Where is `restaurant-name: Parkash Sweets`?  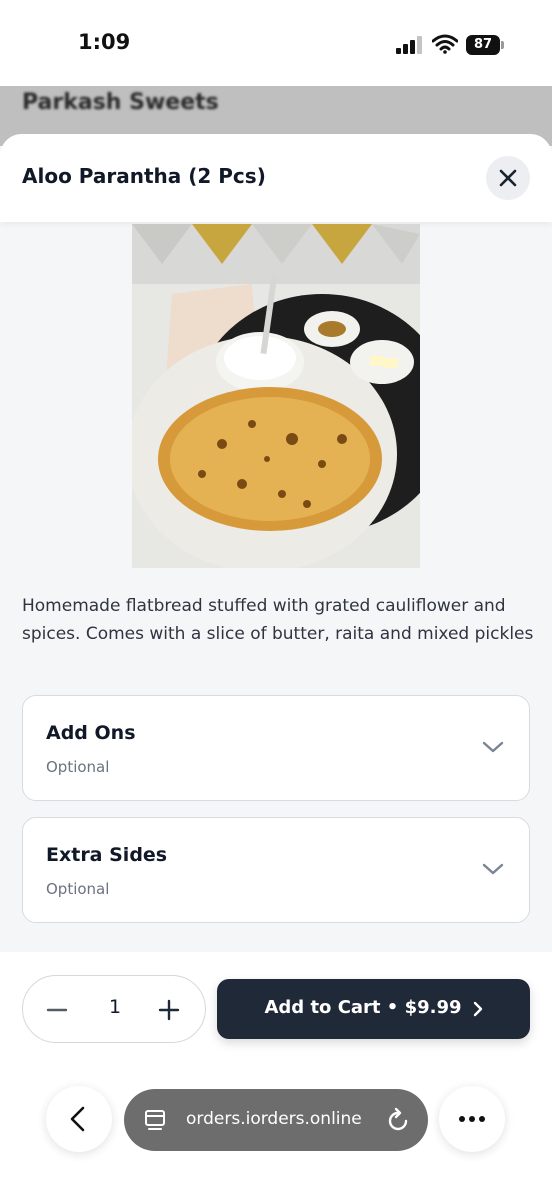 restaurant-name: Parkash Sweets is located at coordinates (120, 102).